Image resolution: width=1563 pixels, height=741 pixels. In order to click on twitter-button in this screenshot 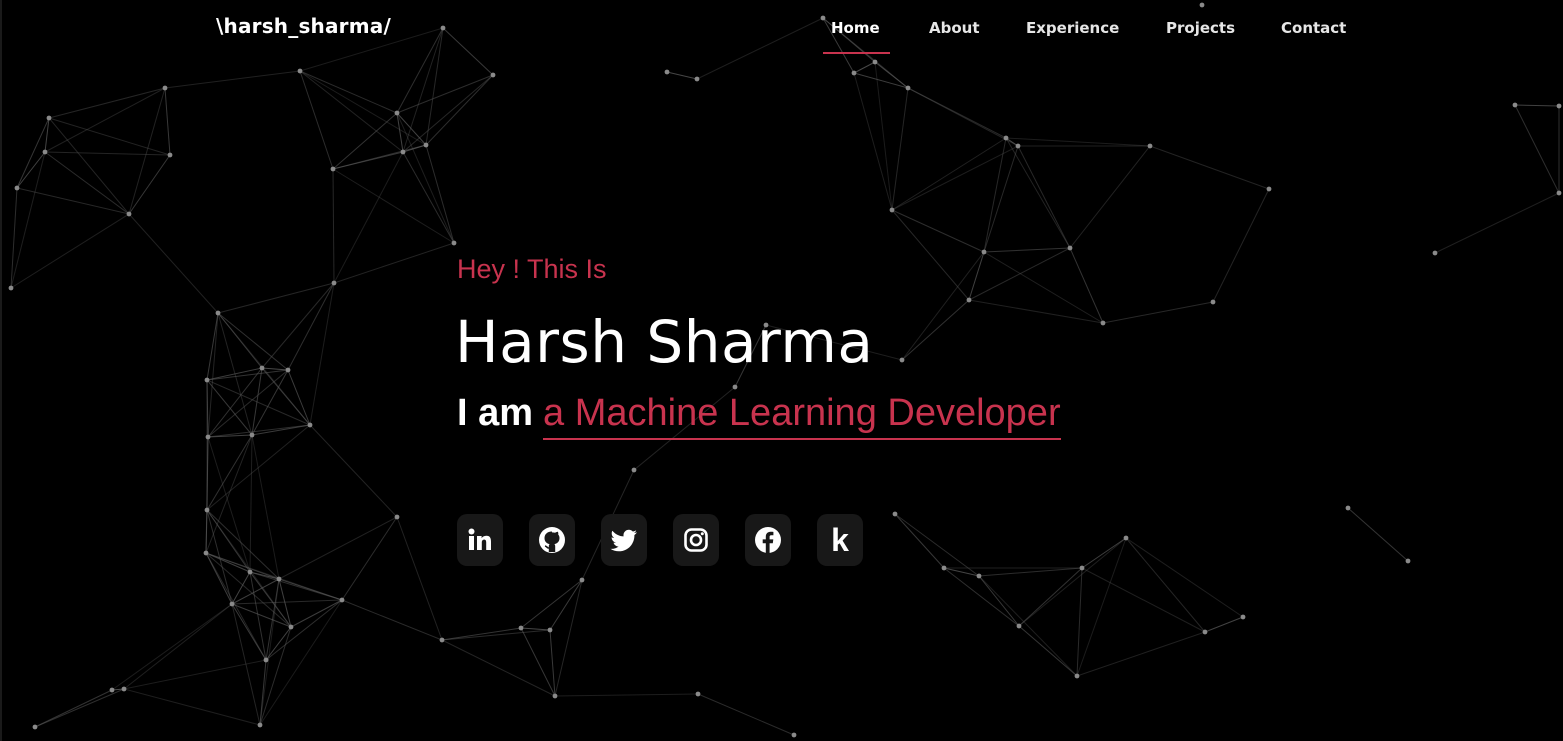, I will do `click(624, 540)`.